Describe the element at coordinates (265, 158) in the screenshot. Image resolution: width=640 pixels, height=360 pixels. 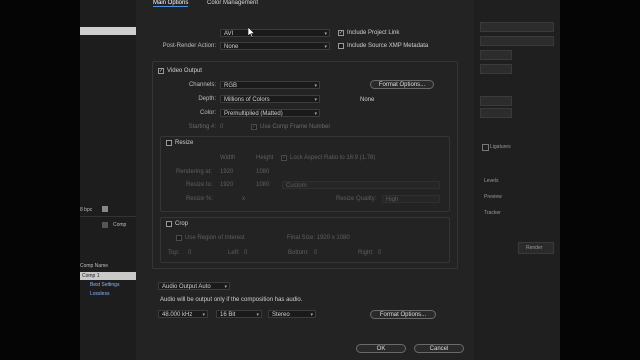
I see `height-header: Height` at that location.